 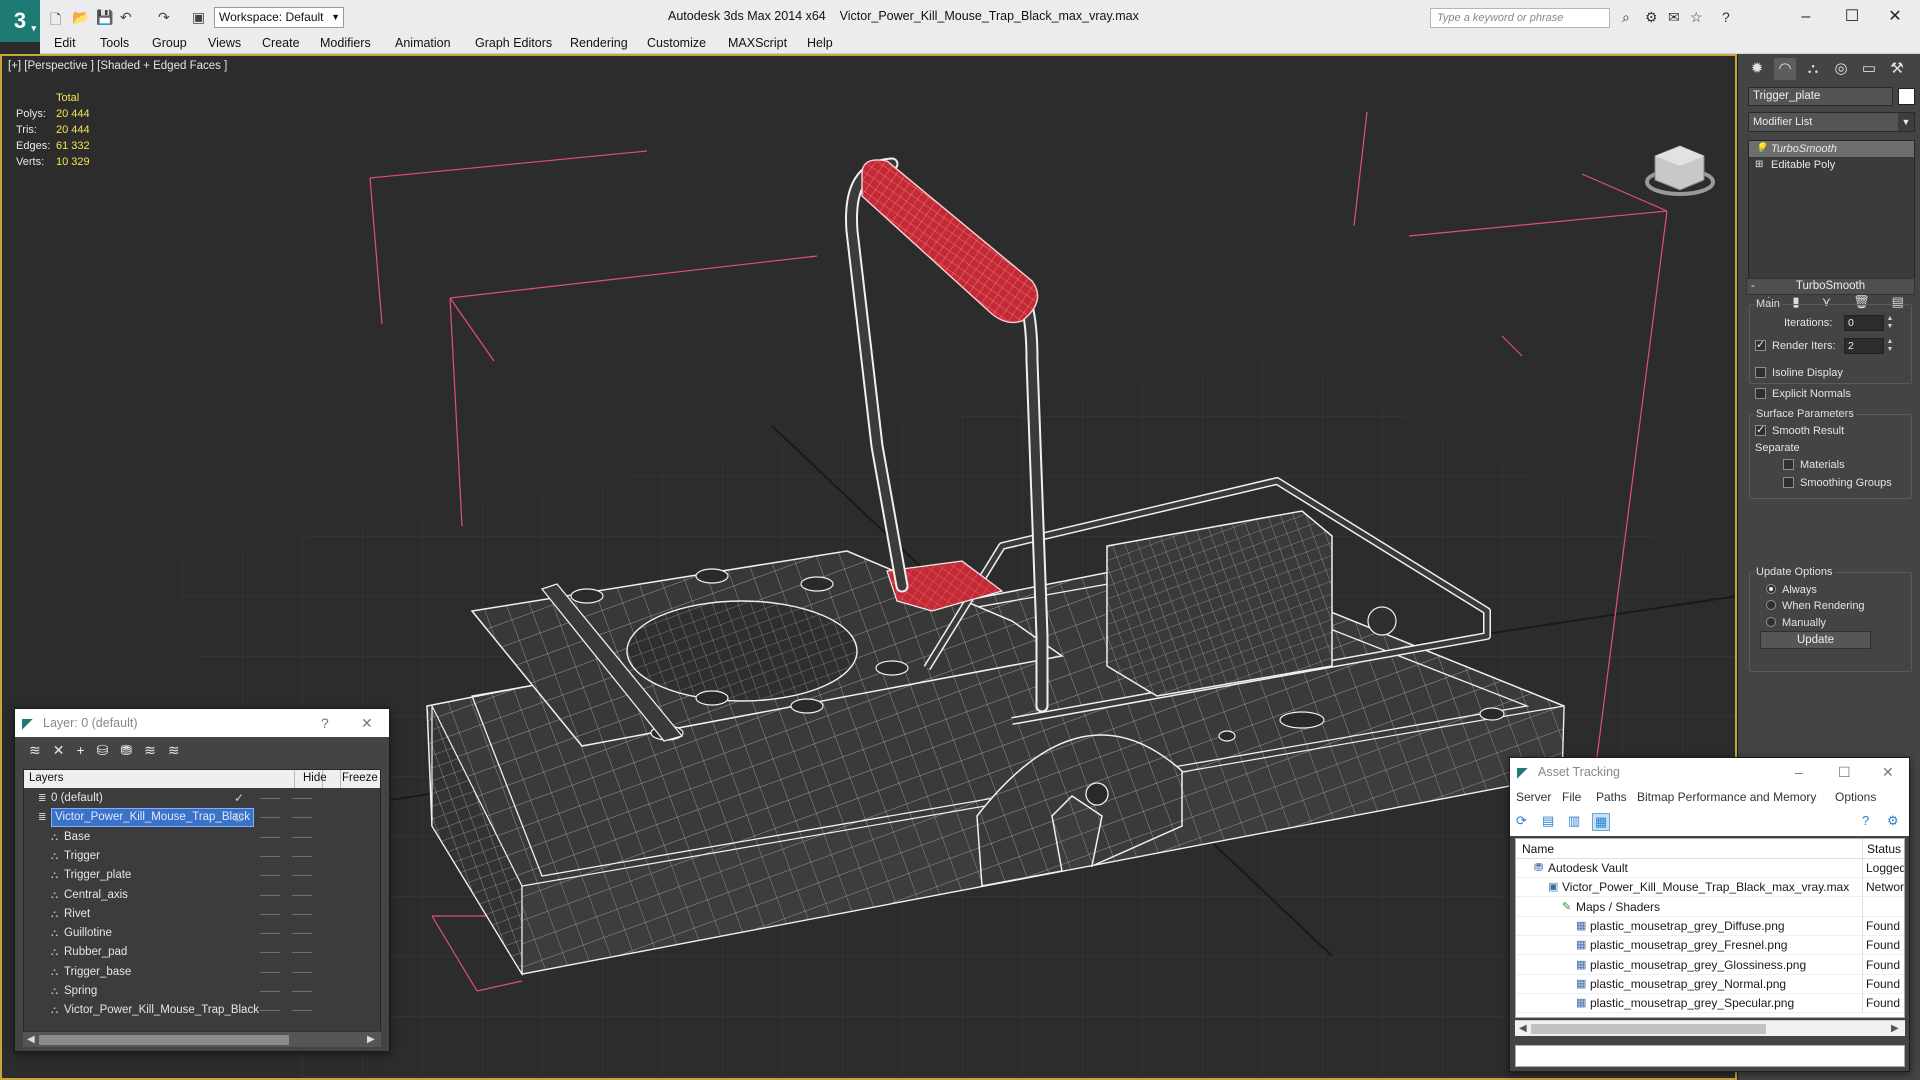 I want to click on modifier-list-dropdown: Modifier List ▼, so click(x=1831, y=122).